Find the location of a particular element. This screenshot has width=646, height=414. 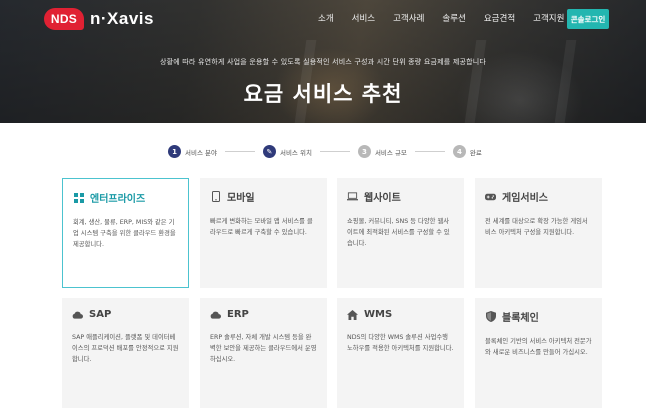

card-title: ERP is located at coordinates (238, 314).